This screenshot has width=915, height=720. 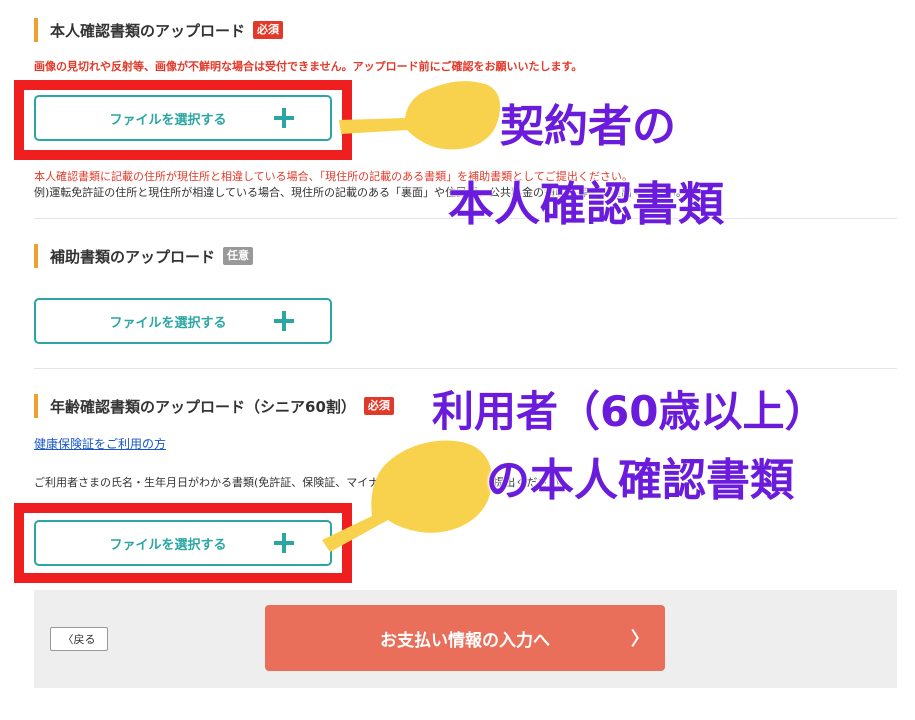 I want to click on health-insurance-link: 健康保険証をご利用の方, so click(x=100, y=444).